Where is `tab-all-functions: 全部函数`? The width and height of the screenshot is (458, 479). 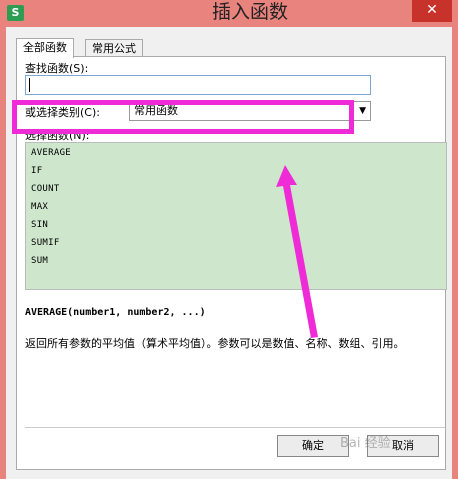
tab-all-functions: 全部函数 is located at coordinates (45, 48).